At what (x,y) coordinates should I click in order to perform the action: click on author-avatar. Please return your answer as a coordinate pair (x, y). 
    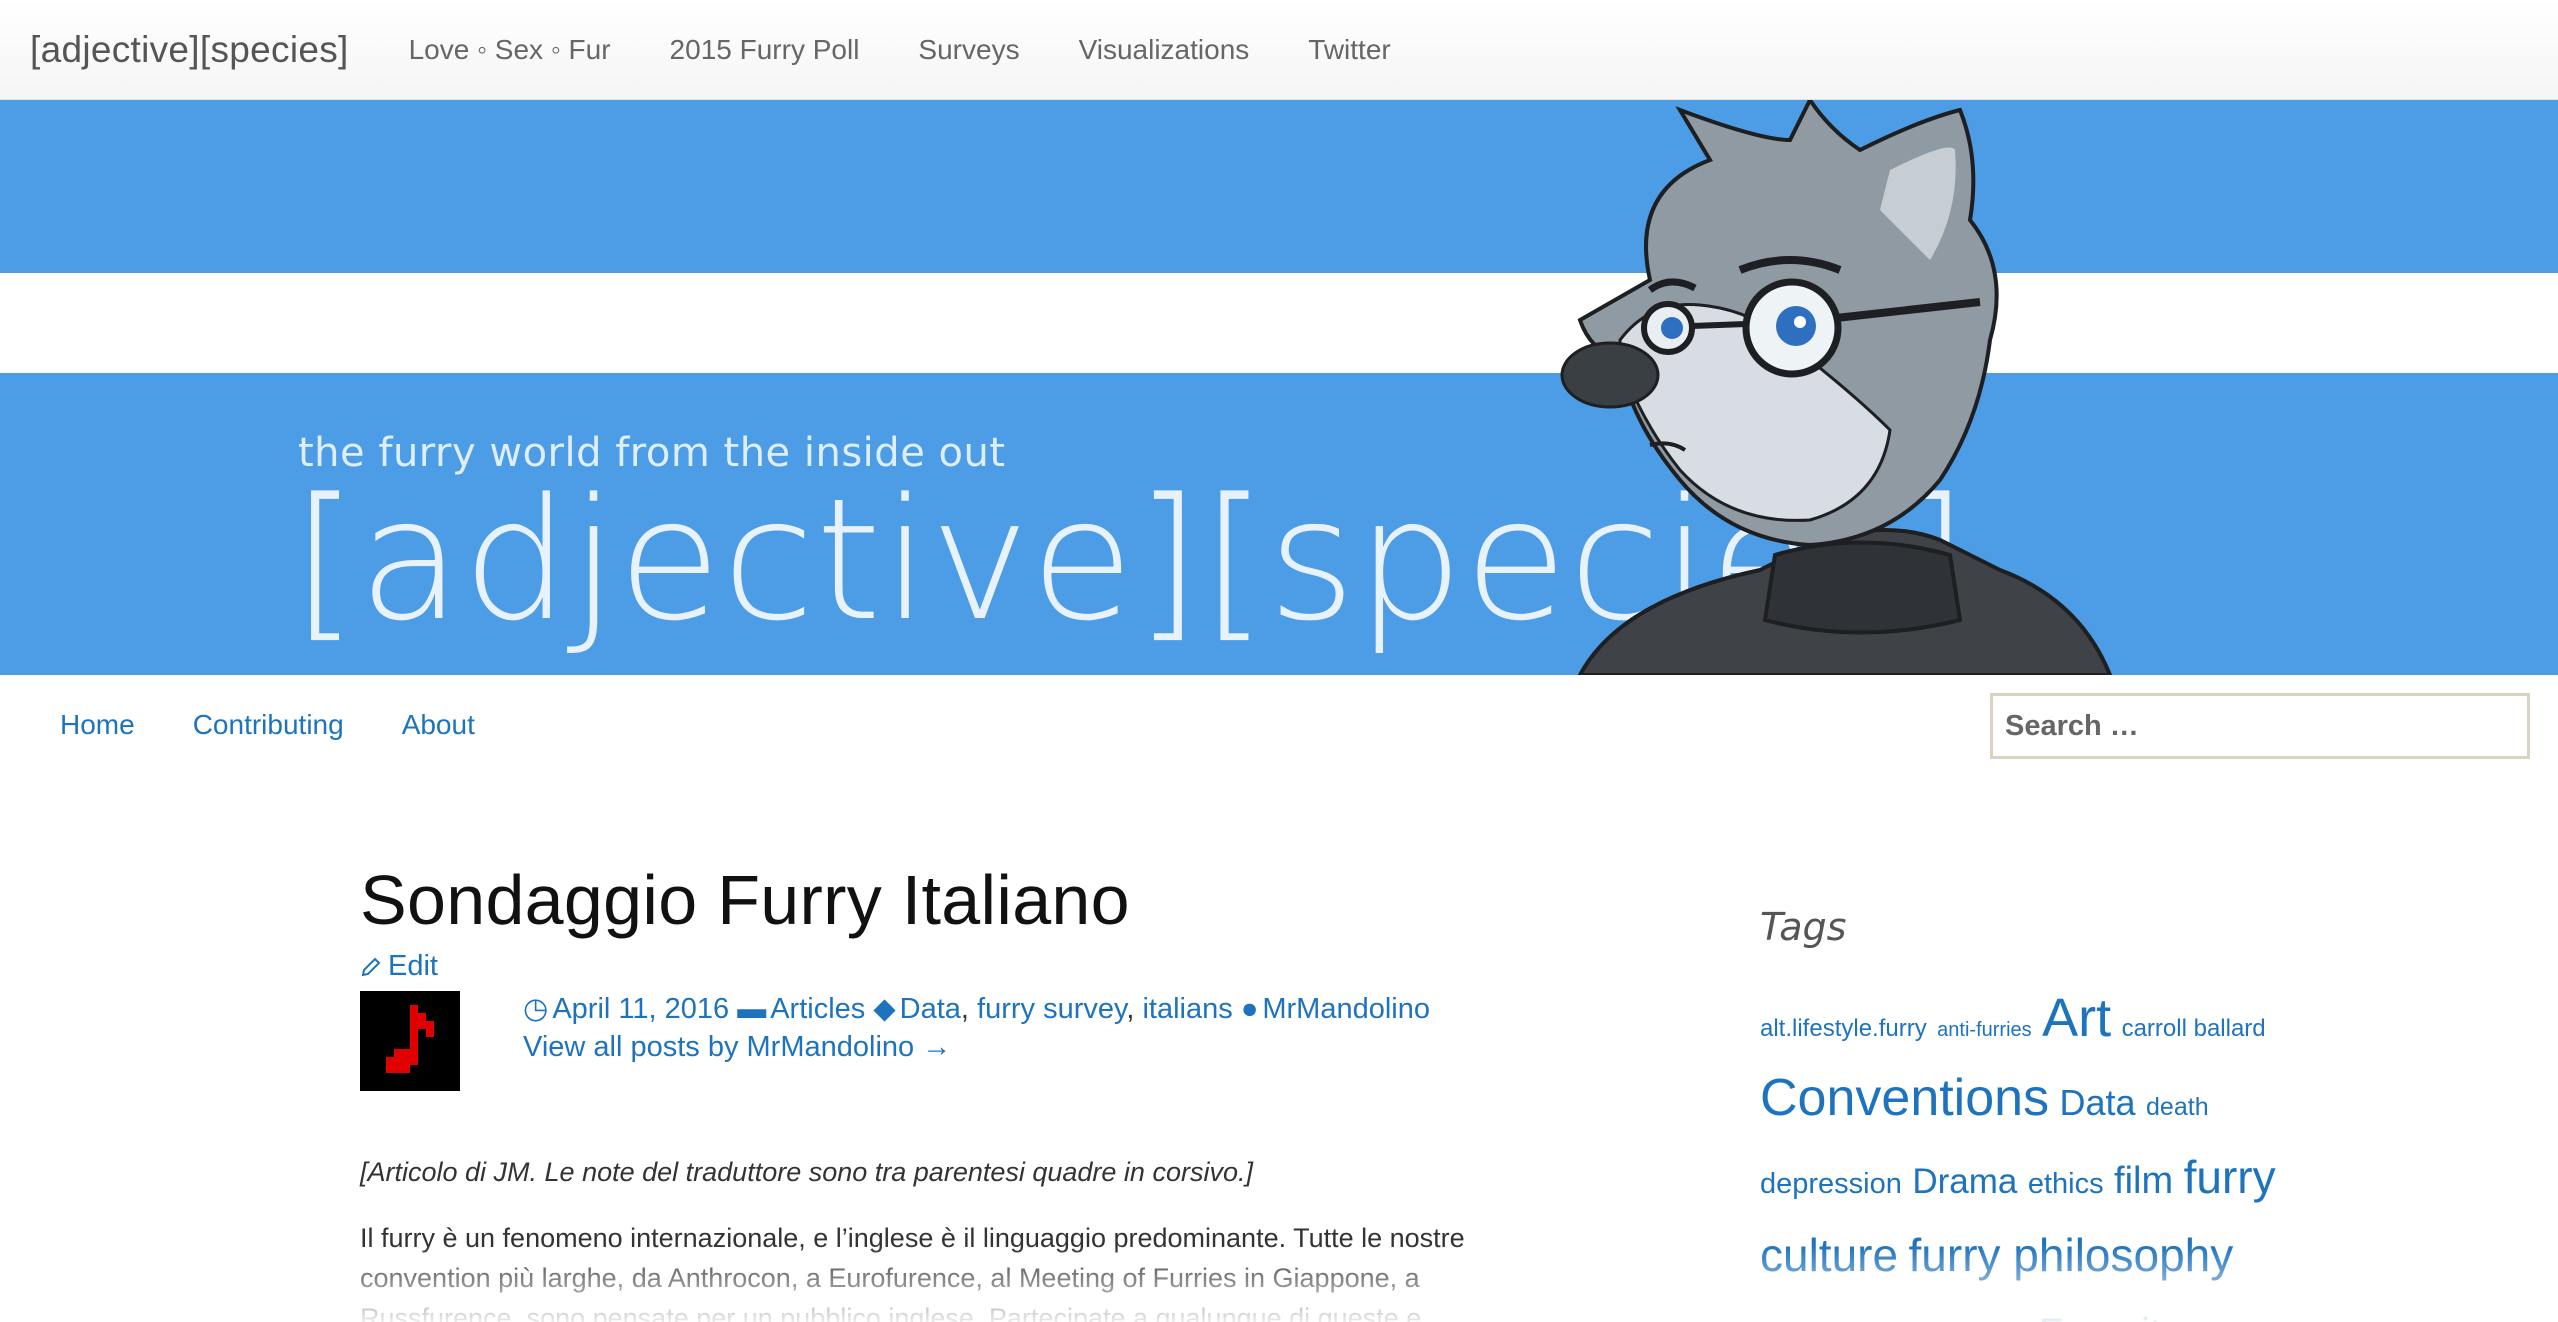
    Looking at the image, I should click on (410, 1041).